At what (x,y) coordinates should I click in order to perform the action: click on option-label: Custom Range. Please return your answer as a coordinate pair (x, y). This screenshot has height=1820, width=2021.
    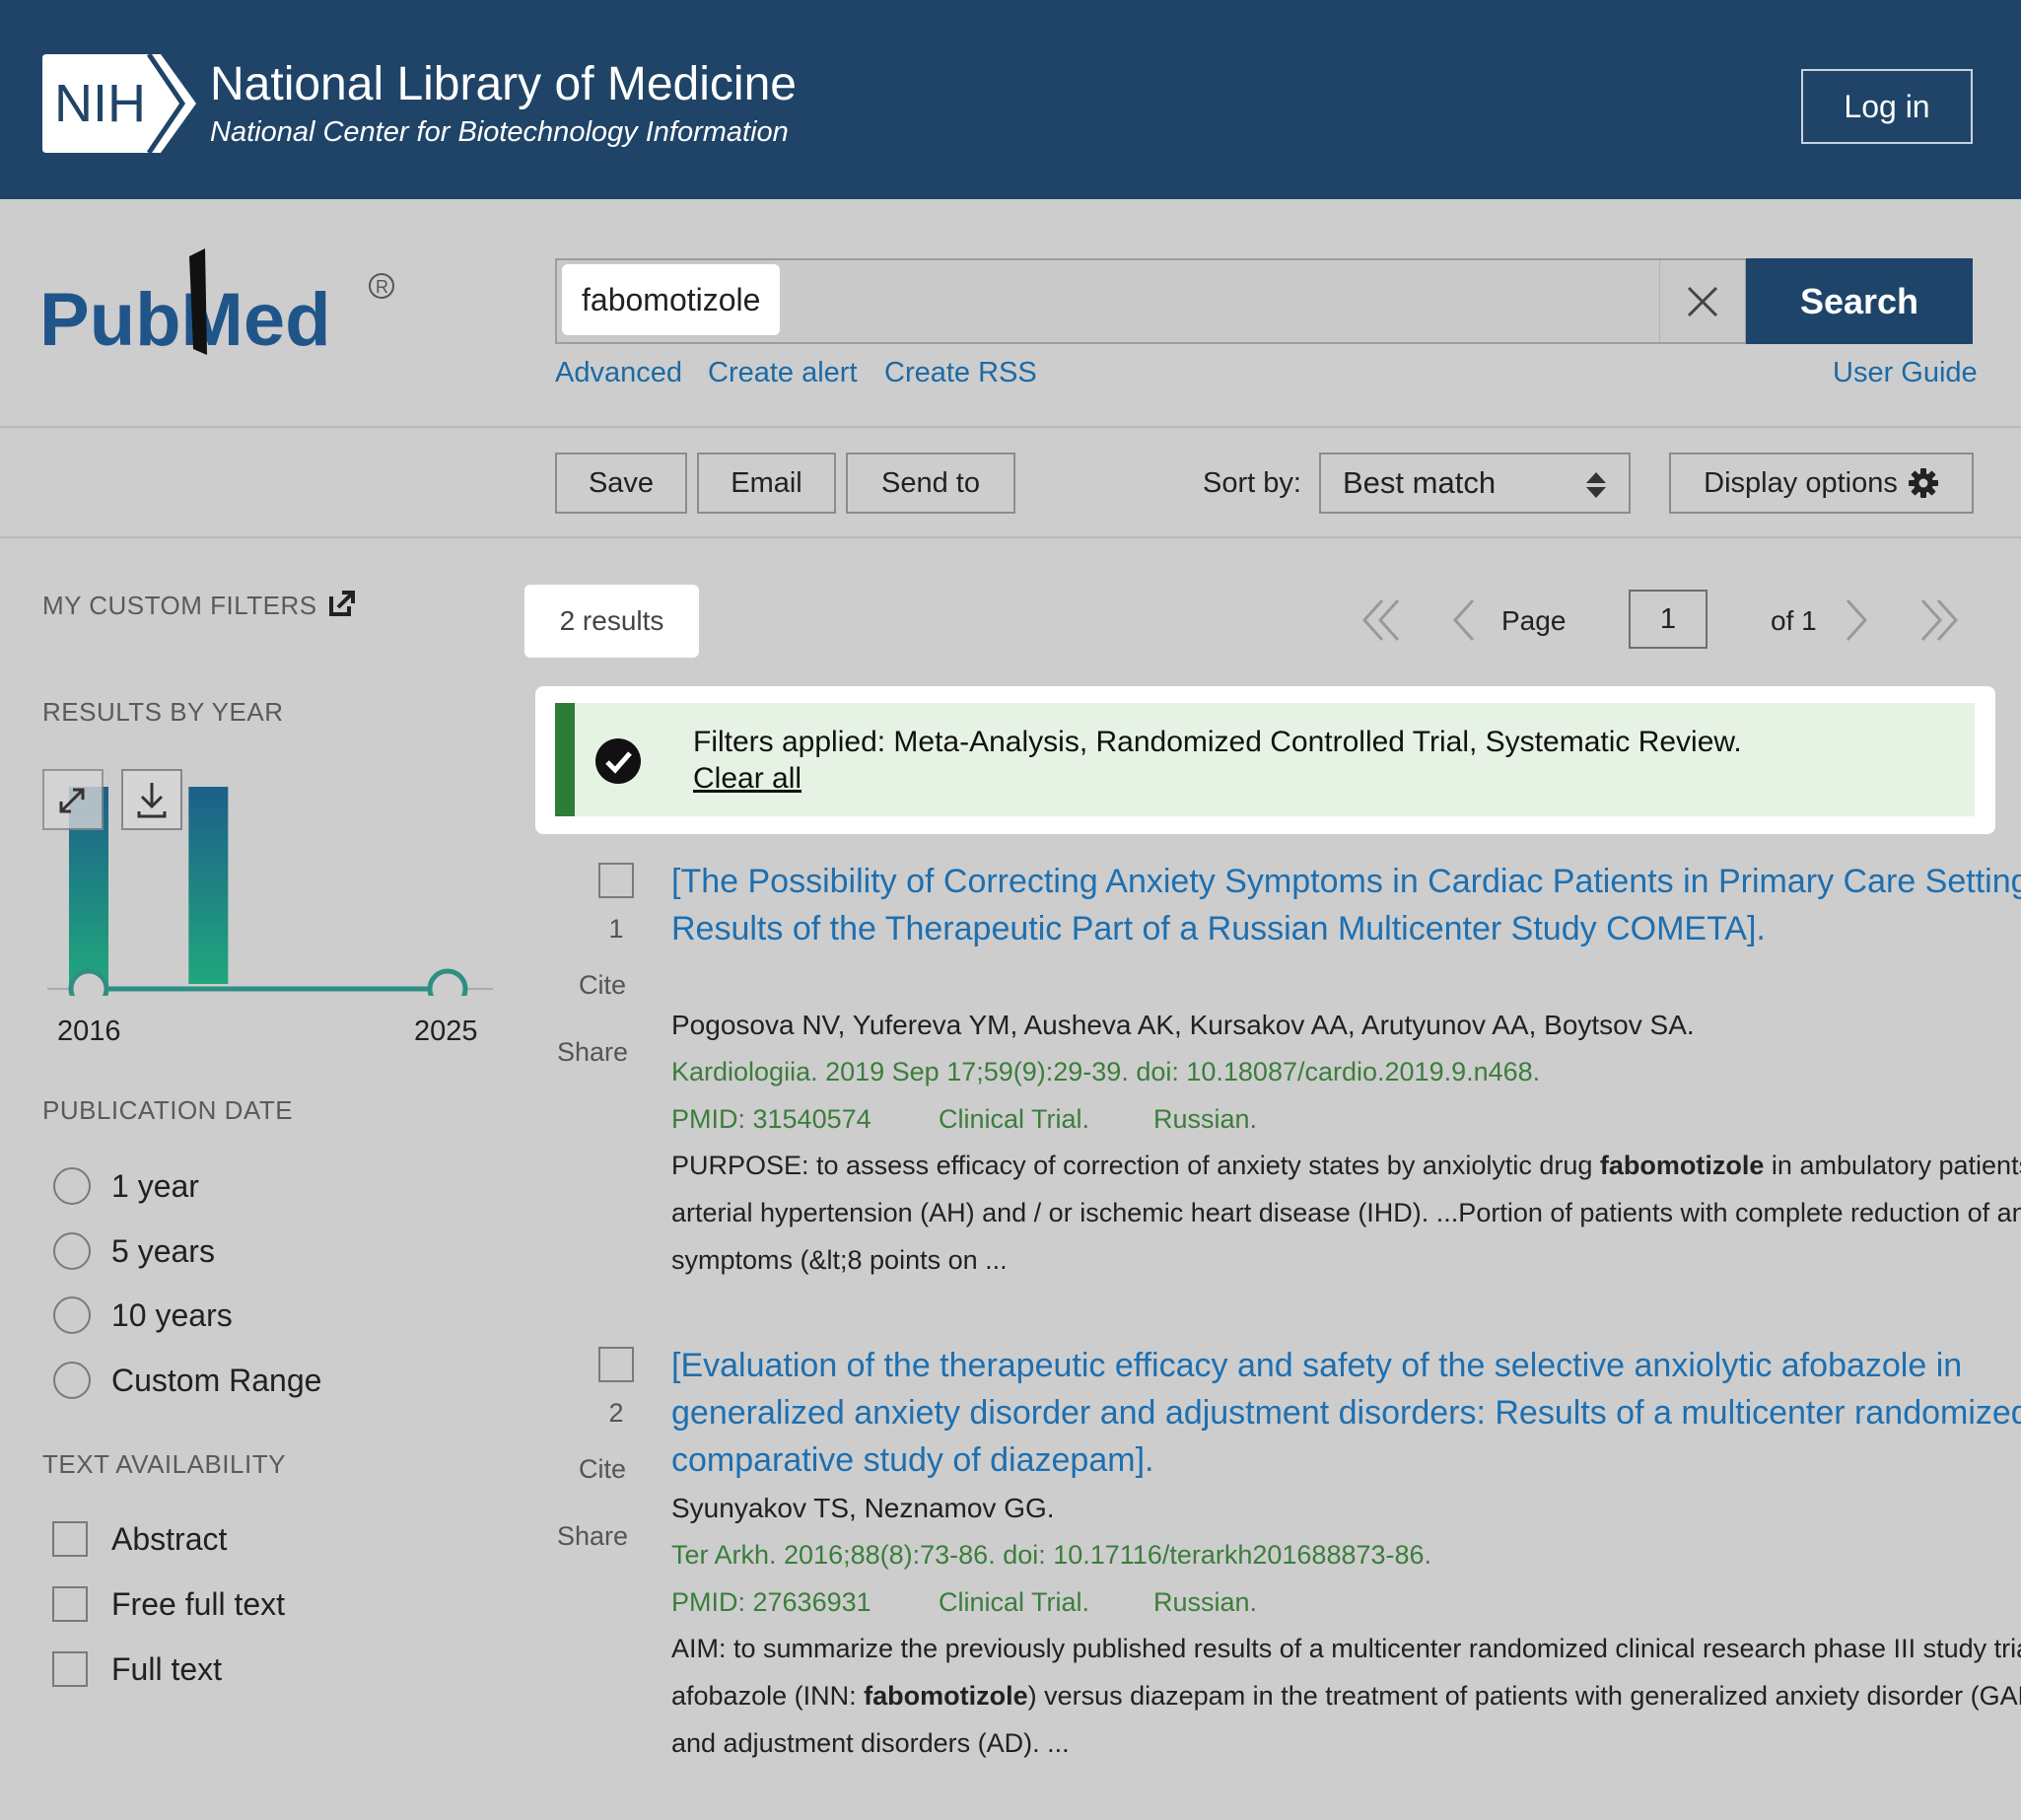
    Looking at the image, I should click on (216, 1380).